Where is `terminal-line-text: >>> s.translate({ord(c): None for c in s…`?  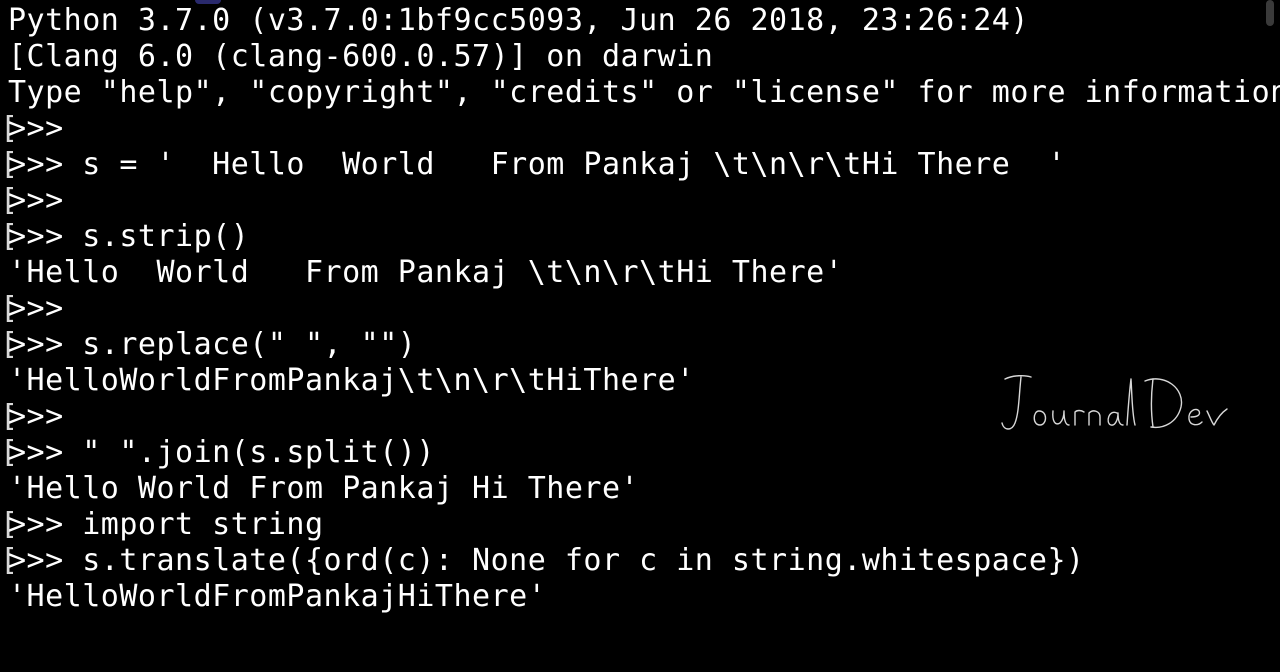 terminal-line-text: >>> s.translate({ord(c): None for c in s… is located at coordinates (546, 560).